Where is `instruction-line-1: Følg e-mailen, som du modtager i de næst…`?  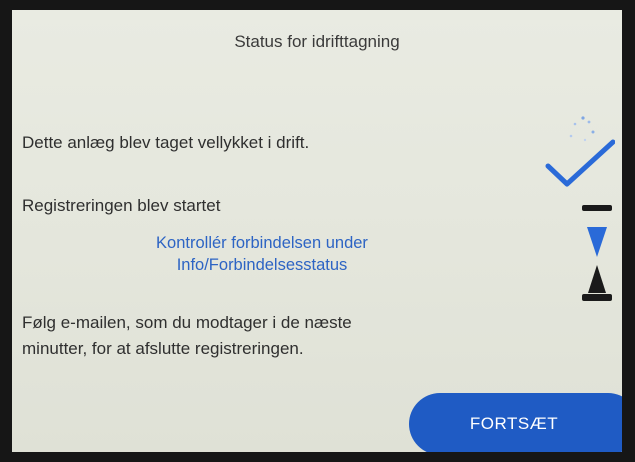
instruction-line-1: Følg e-mailen, som du modtager i de næst… is located at coordinates (187, 322).